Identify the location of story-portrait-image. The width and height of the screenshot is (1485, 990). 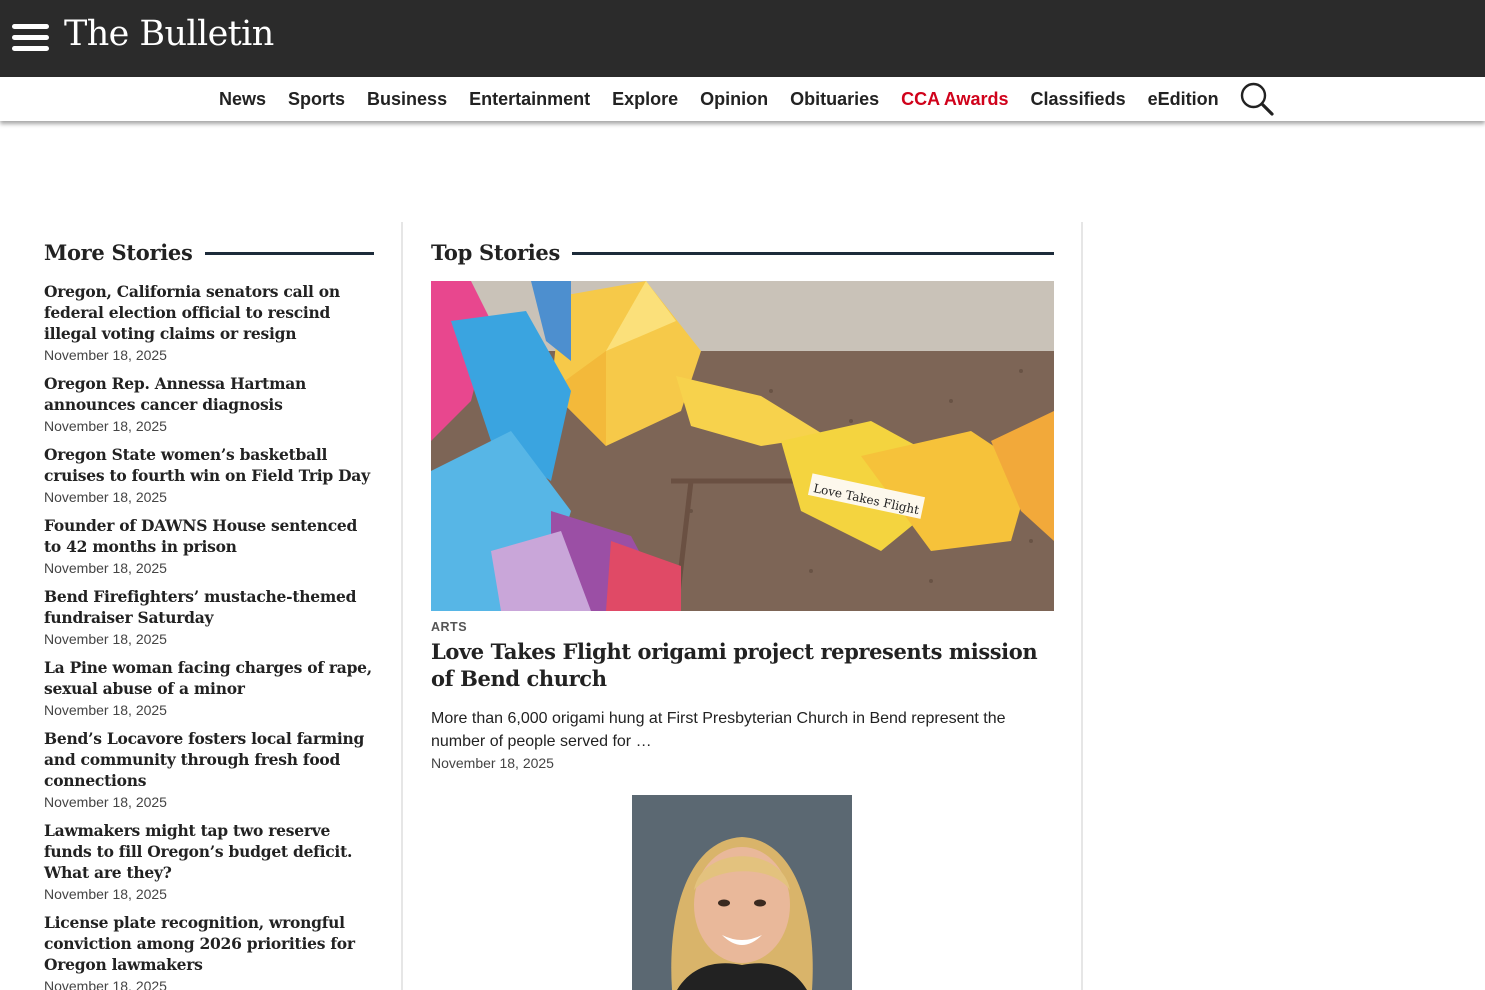
(742, 892).